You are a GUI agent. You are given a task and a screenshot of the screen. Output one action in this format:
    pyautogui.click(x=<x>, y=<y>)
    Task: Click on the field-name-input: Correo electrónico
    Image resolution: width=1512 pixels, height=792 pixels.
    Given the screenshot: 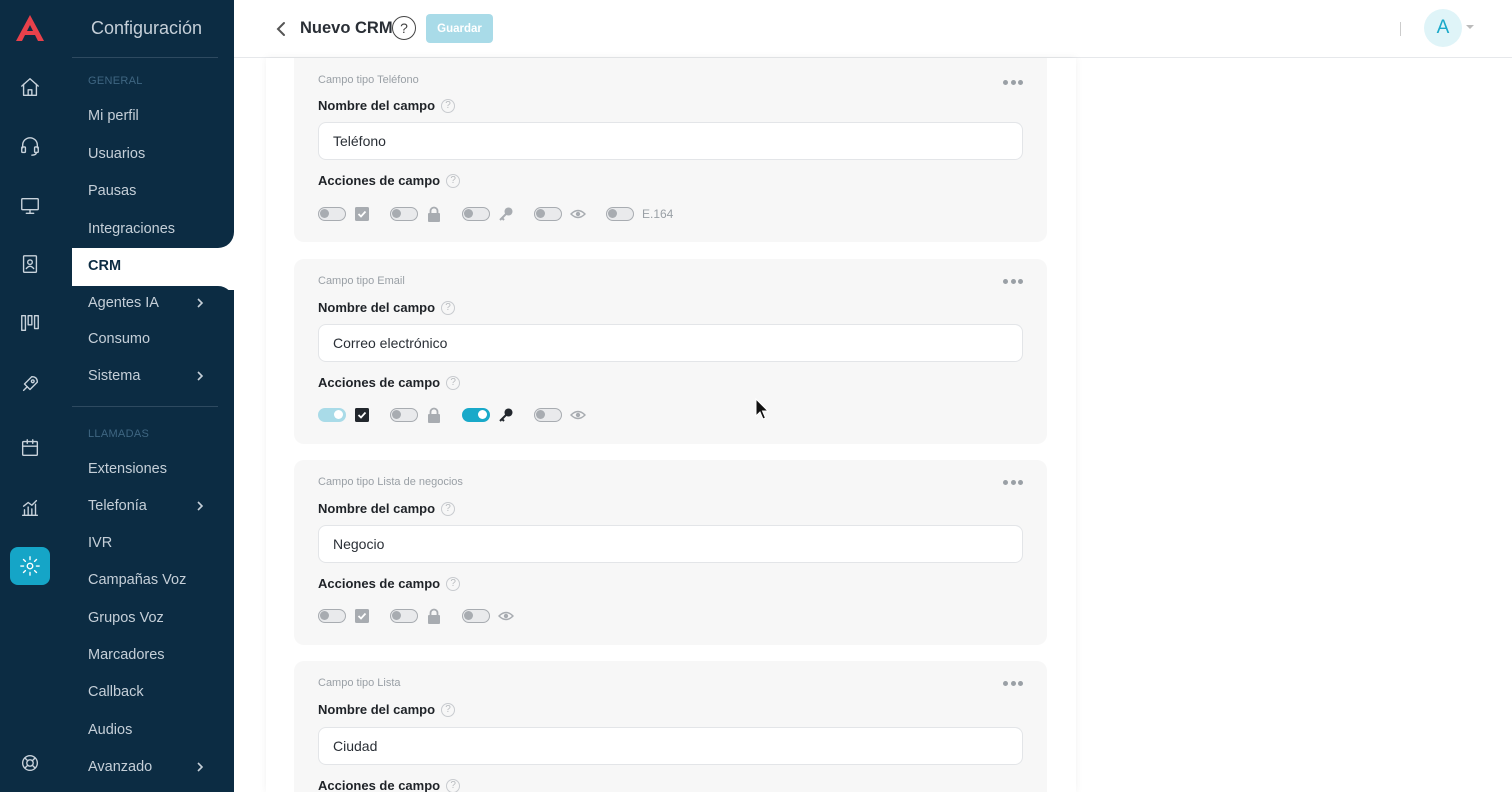 What is the action you would take?
    pyautogui.click(x=670, y=343)
    